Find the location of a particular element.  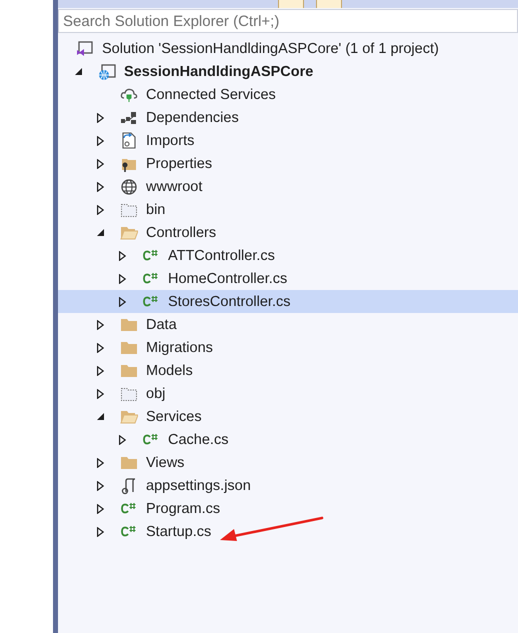

tree-item: bin is located at coordinates (288, 209).